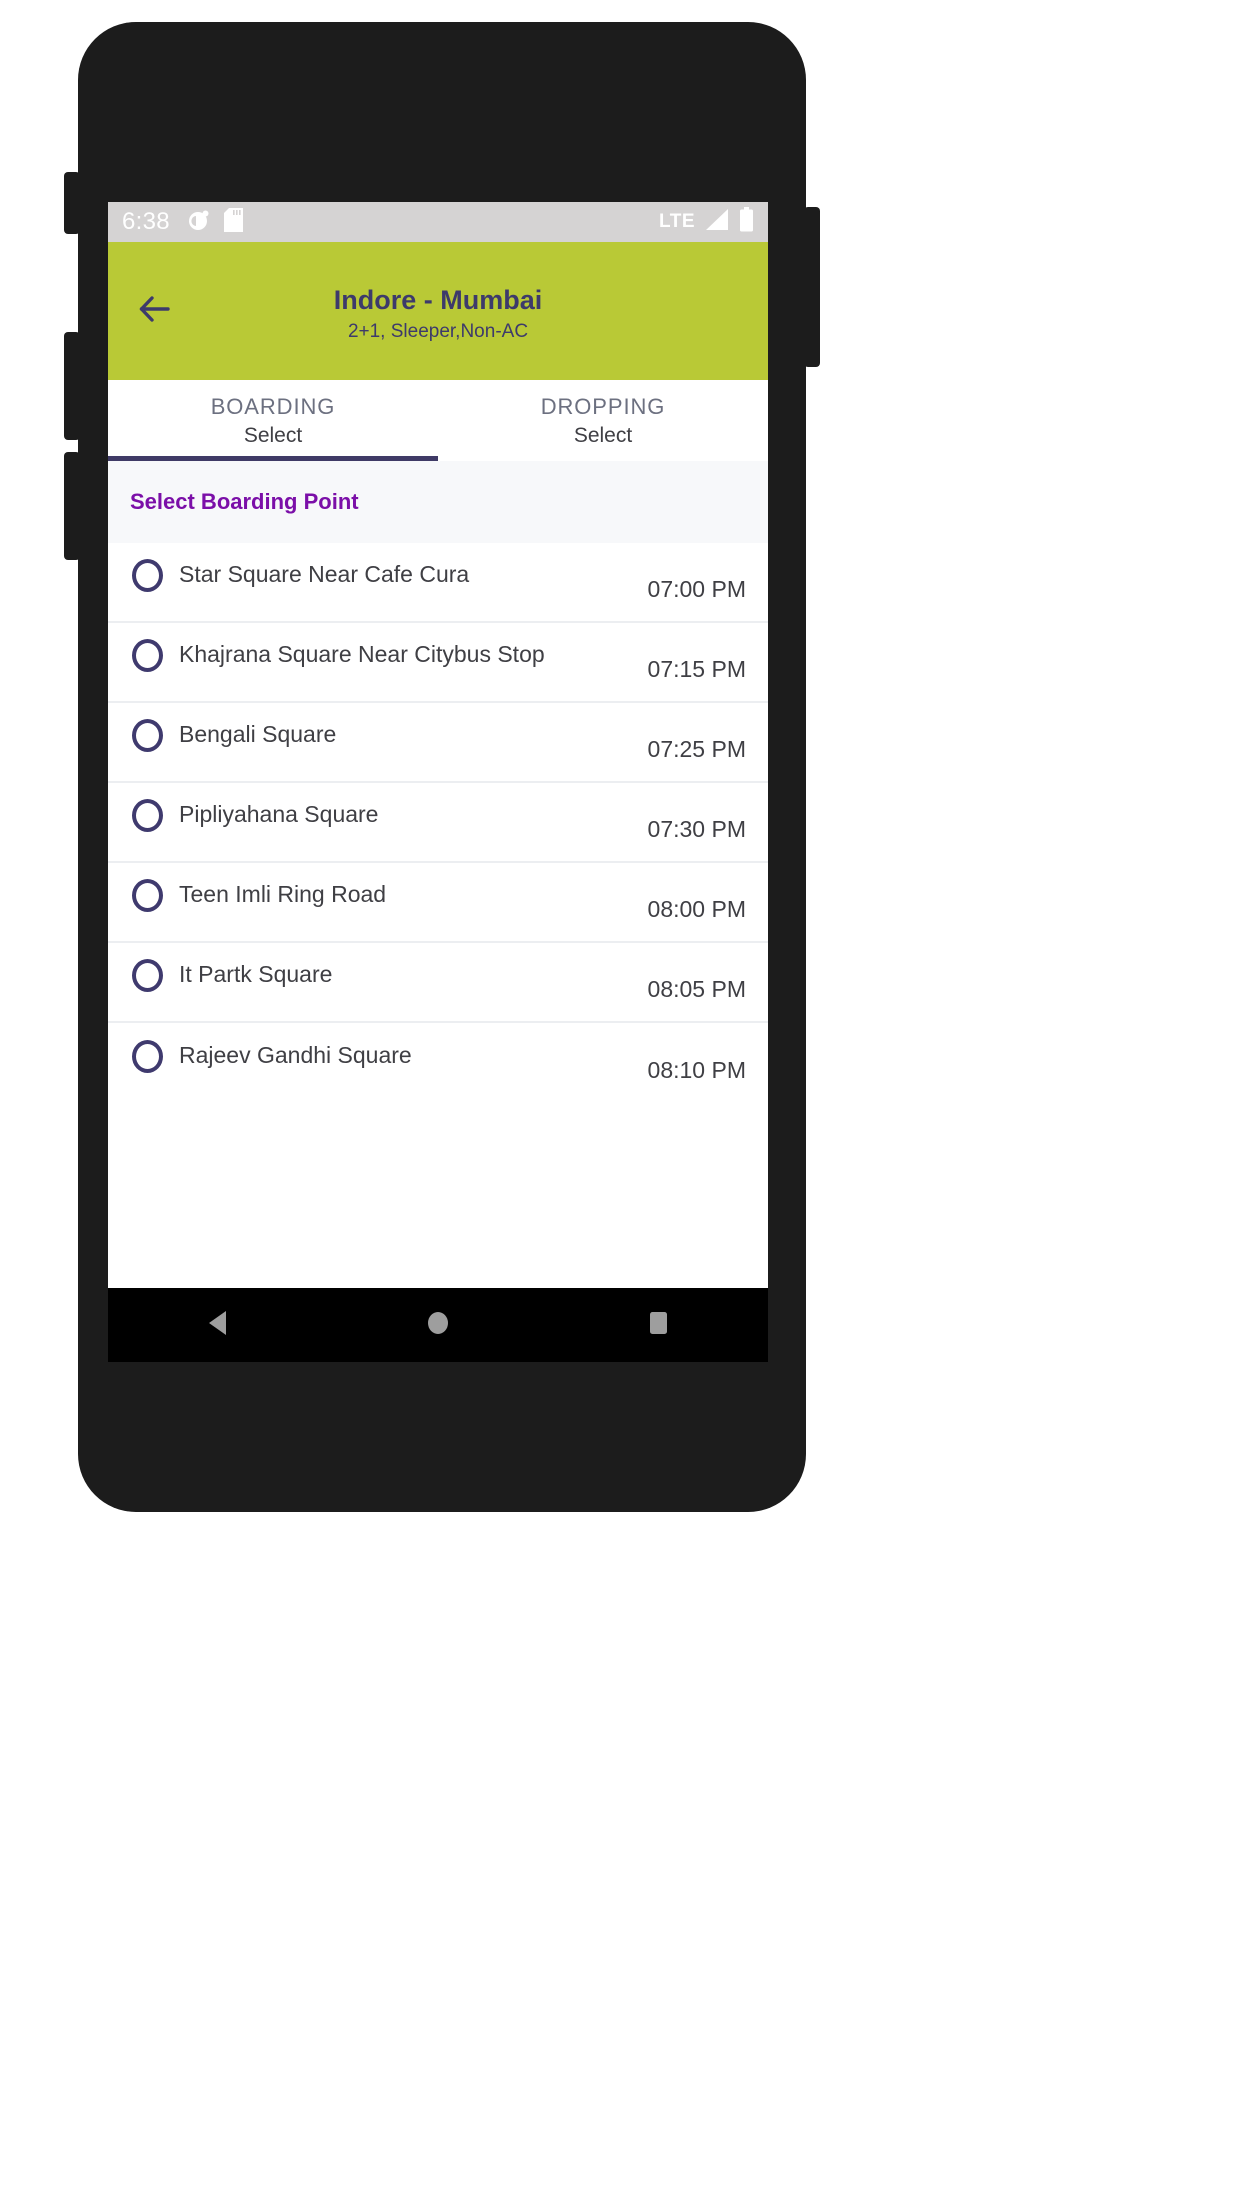  I want to click on boarding-point-name: Rajeev Gandhi Square, so click(295, 1054).